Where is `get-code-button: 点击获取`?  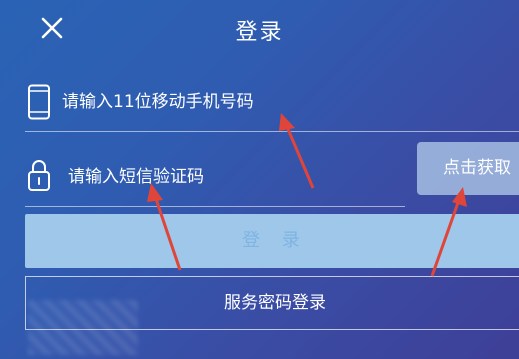
get-code-button: 点击获取 is located at coordinates (468, 168).